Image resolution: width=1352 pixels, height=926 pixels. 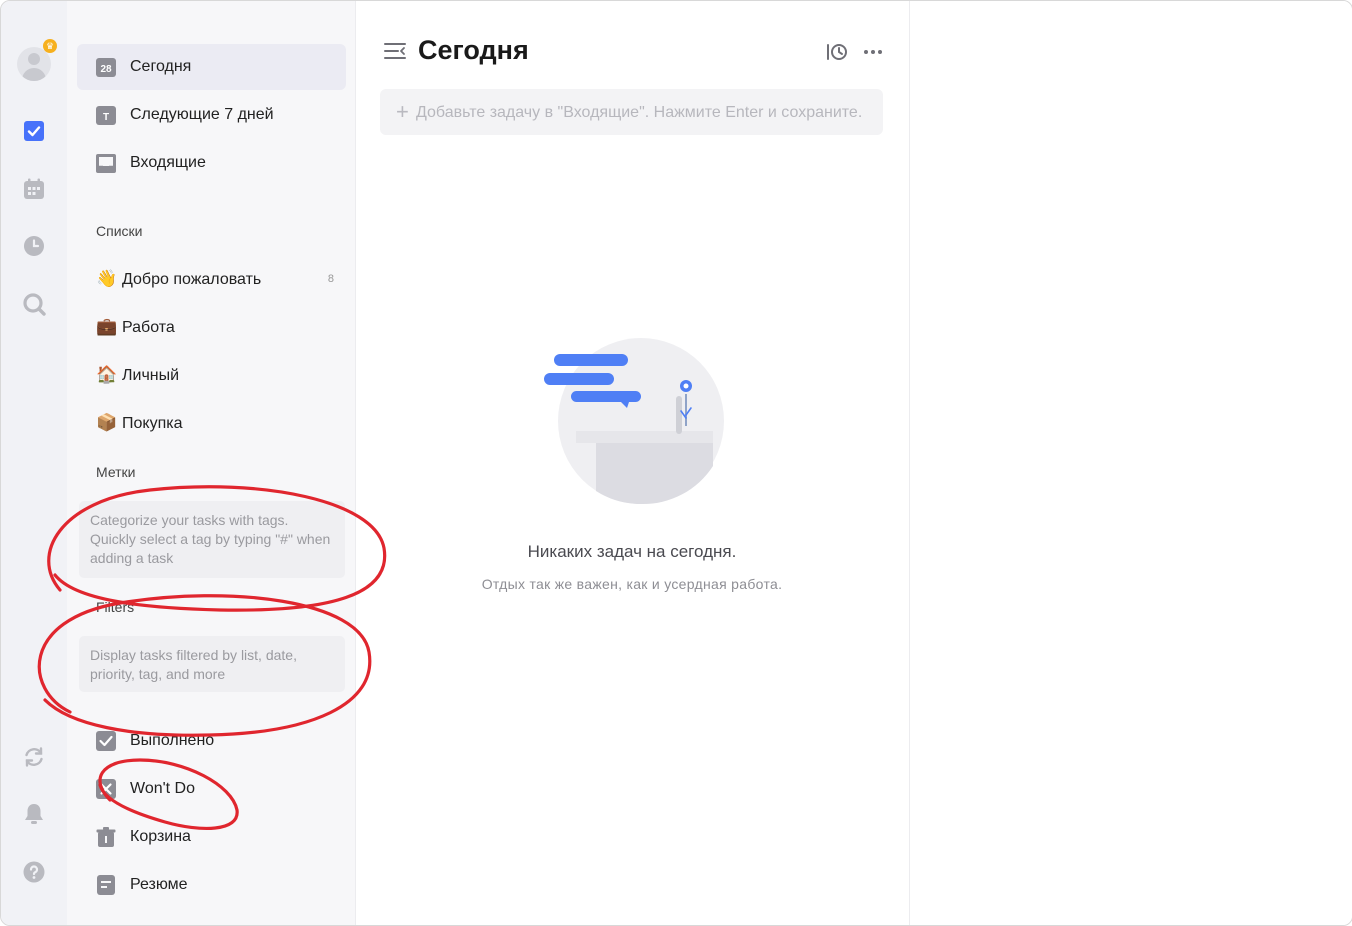 I want to click on briefcase-icon: 💼, so click(x=107, y=326).